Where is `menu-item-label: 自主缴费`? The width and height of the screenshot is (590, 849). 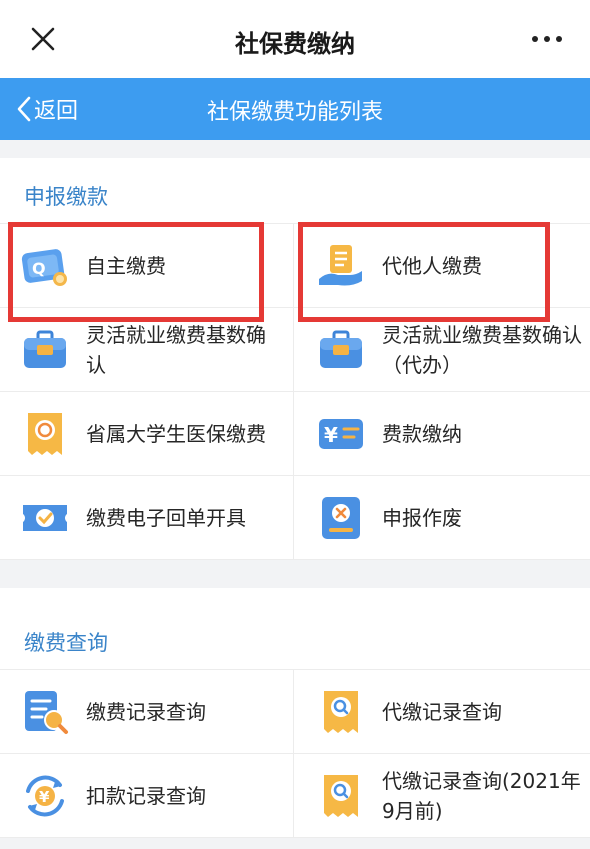
menu-item-label: 自主缴费 is located at coordinates (126, 265).